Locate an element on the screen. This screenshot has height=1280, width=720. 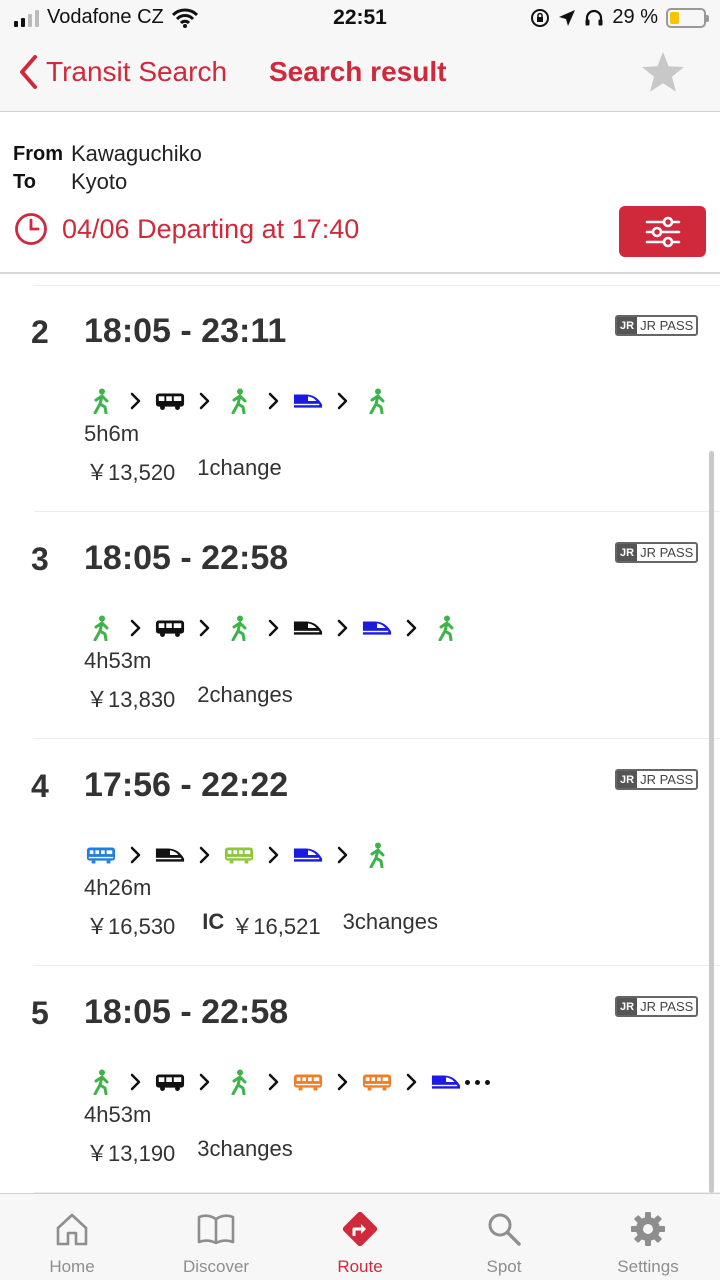
route-number: 2 is located at coordinates (40, 332).